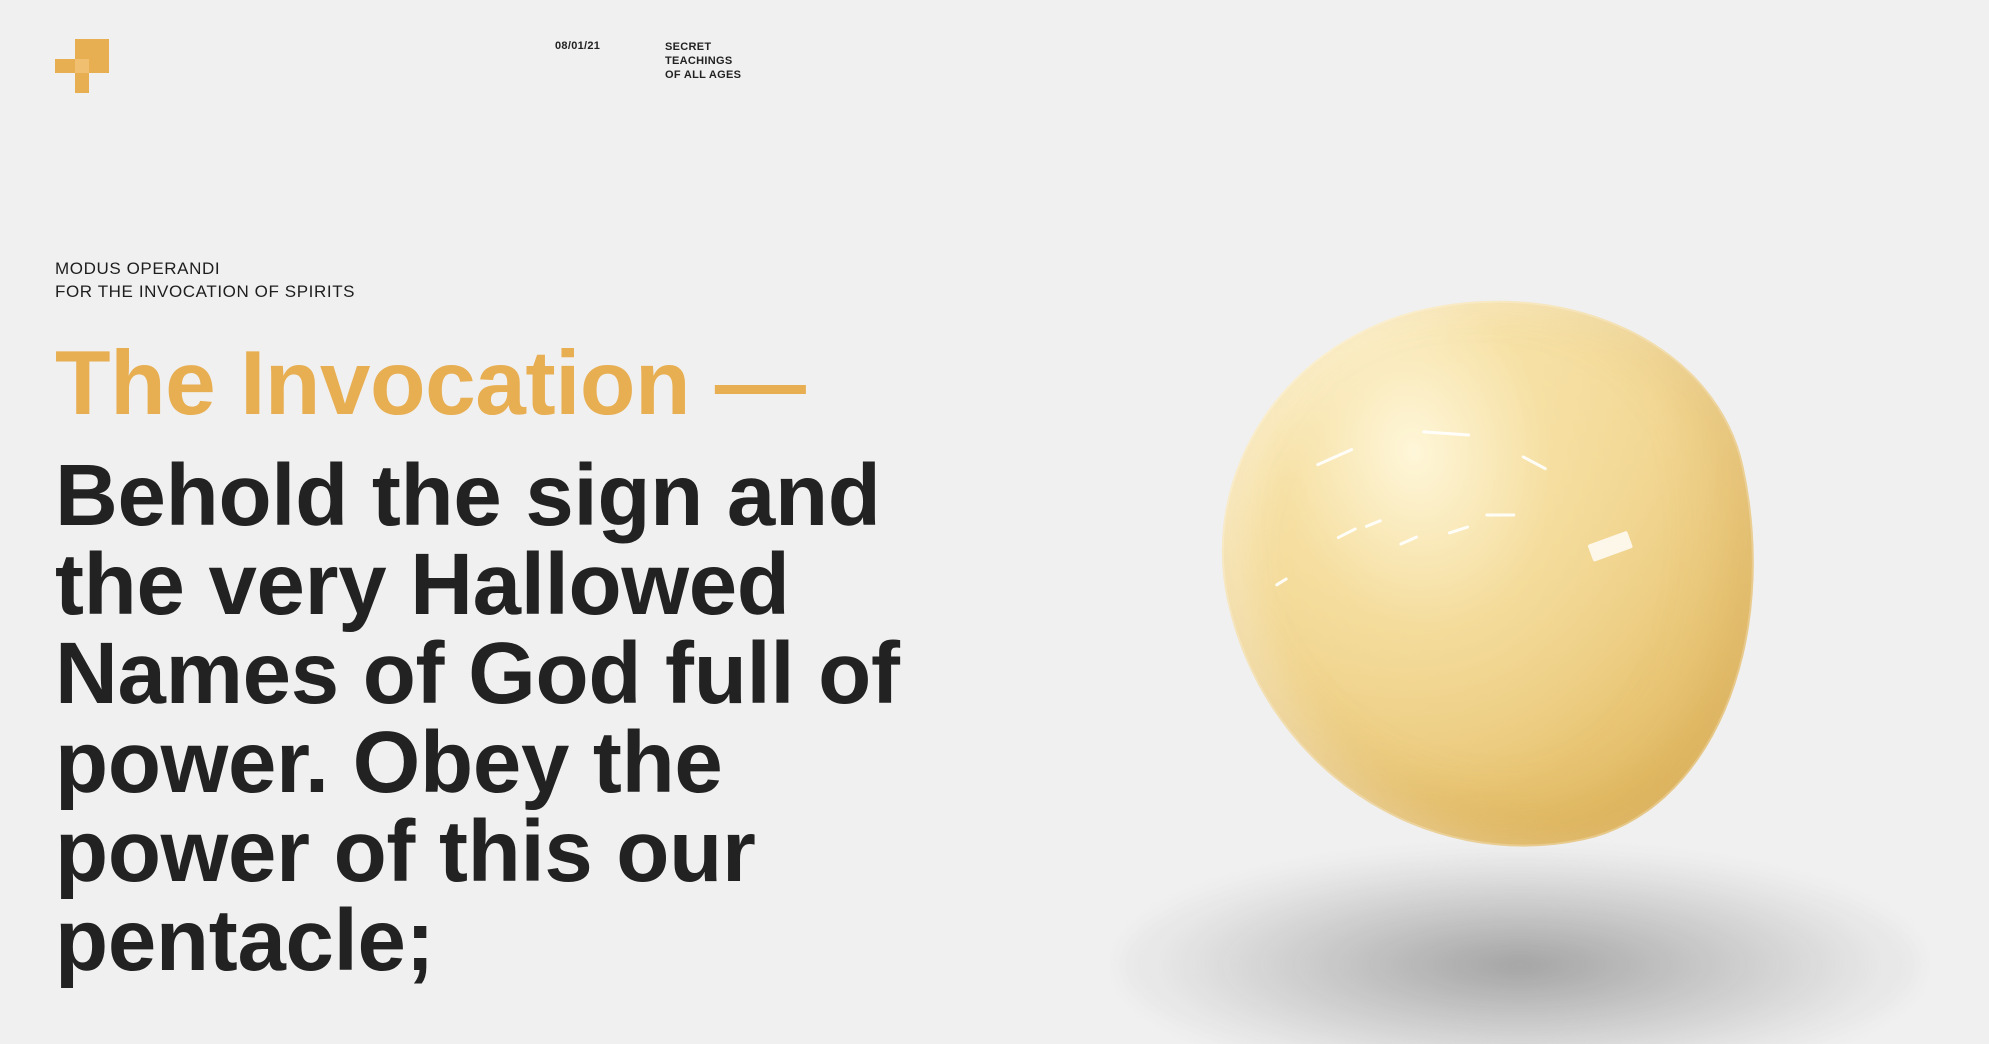 The width and height of the screenshot is (1989, 1044). What do you see at coordinates (138, 268) in the screenshot?
I see `hero-subtitle-line: MODUS OPERANDI` at bounding box center [138, 268].